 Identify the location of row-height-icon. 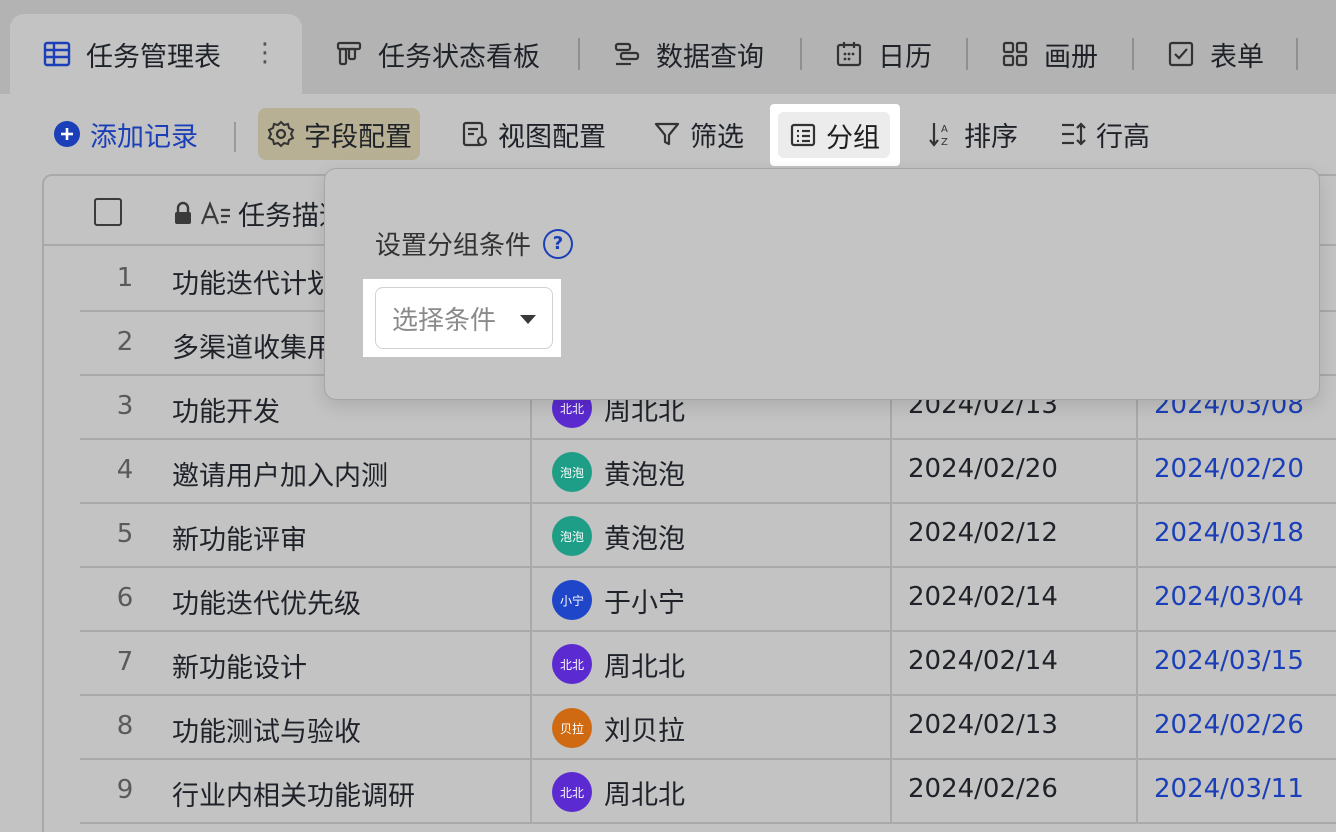
(1073, 134).